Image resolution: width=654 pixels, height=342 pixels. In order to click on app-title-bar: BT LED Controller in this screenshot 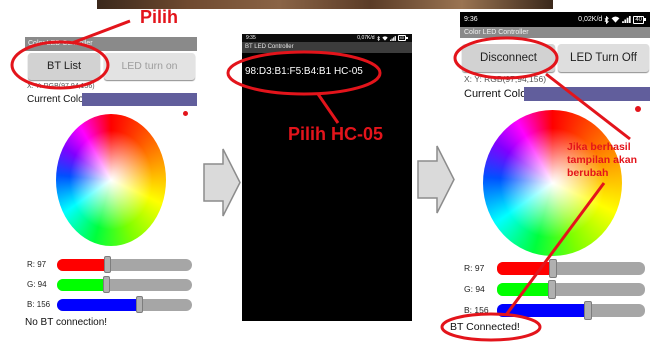, I will do `click(327, 47)`.